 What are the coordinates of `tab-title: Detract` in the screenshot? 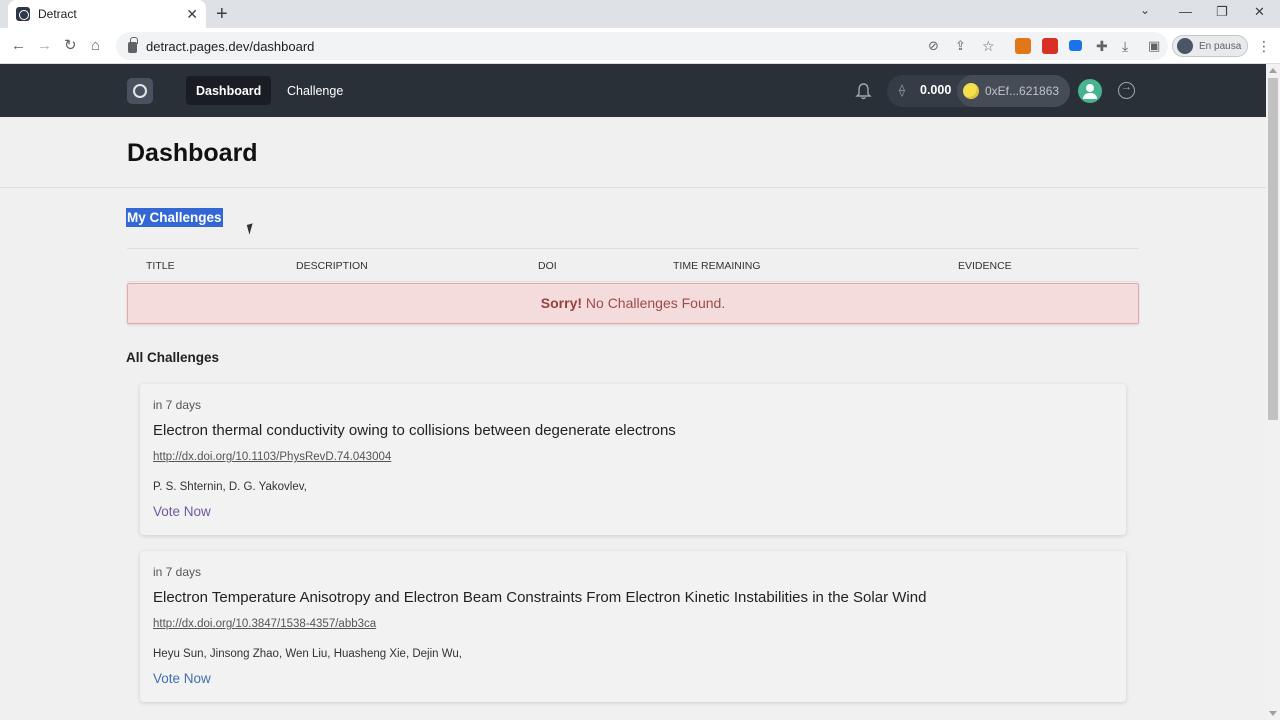 It's located at (57, 14).